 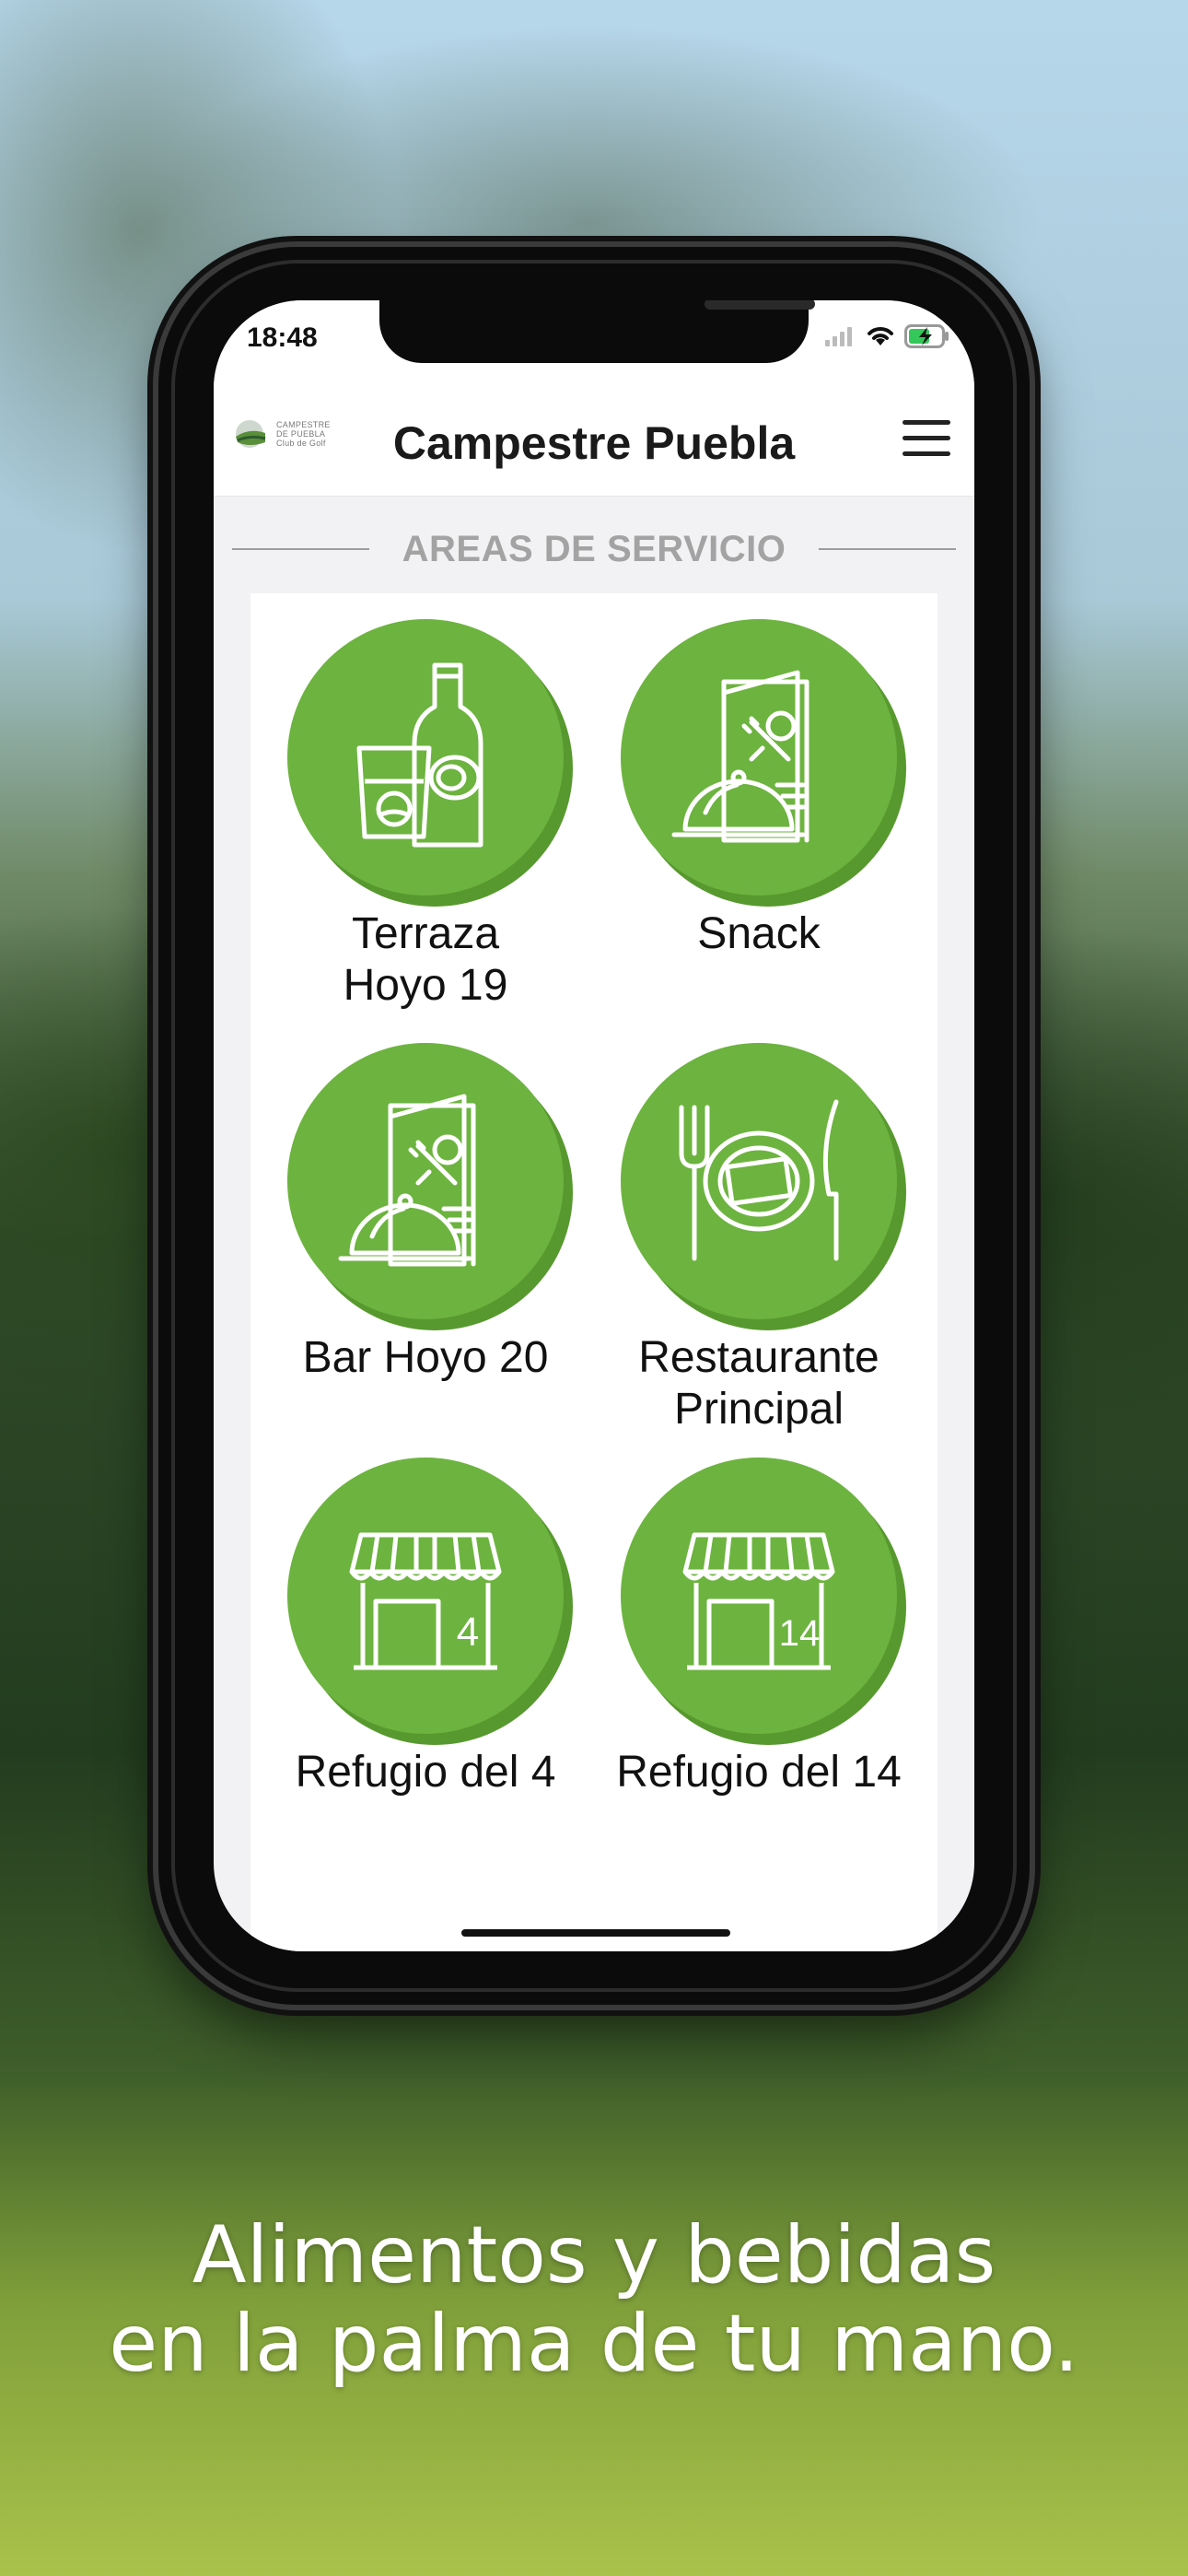 What do you see at coordinates (425, 1601) in the screenshot?
I see `store-icon: 4` at bounding box center [425, 1601].